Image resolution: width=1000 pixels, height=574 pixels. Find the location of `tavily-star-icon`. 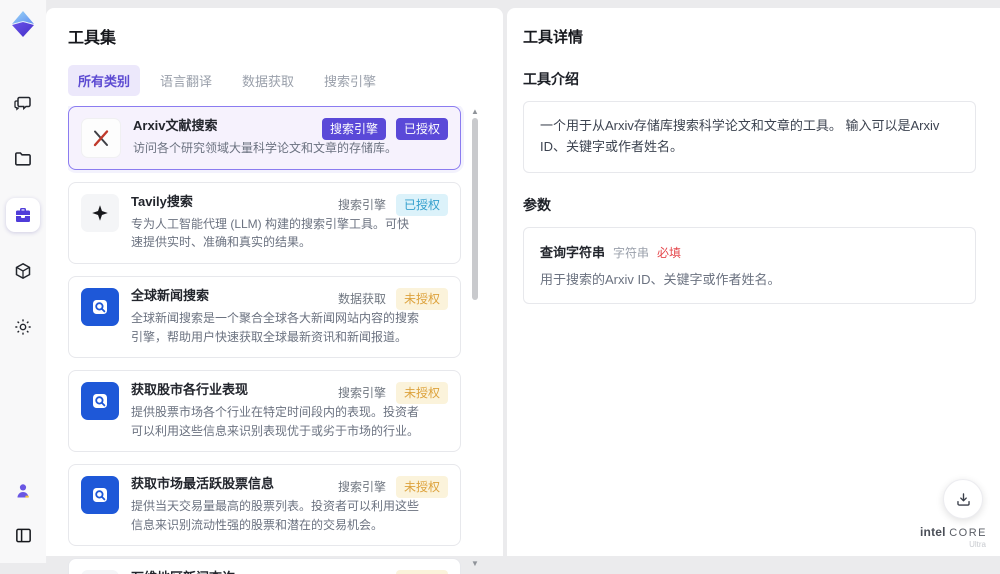

tavily-star-icon is located at coordinates (100, 213).